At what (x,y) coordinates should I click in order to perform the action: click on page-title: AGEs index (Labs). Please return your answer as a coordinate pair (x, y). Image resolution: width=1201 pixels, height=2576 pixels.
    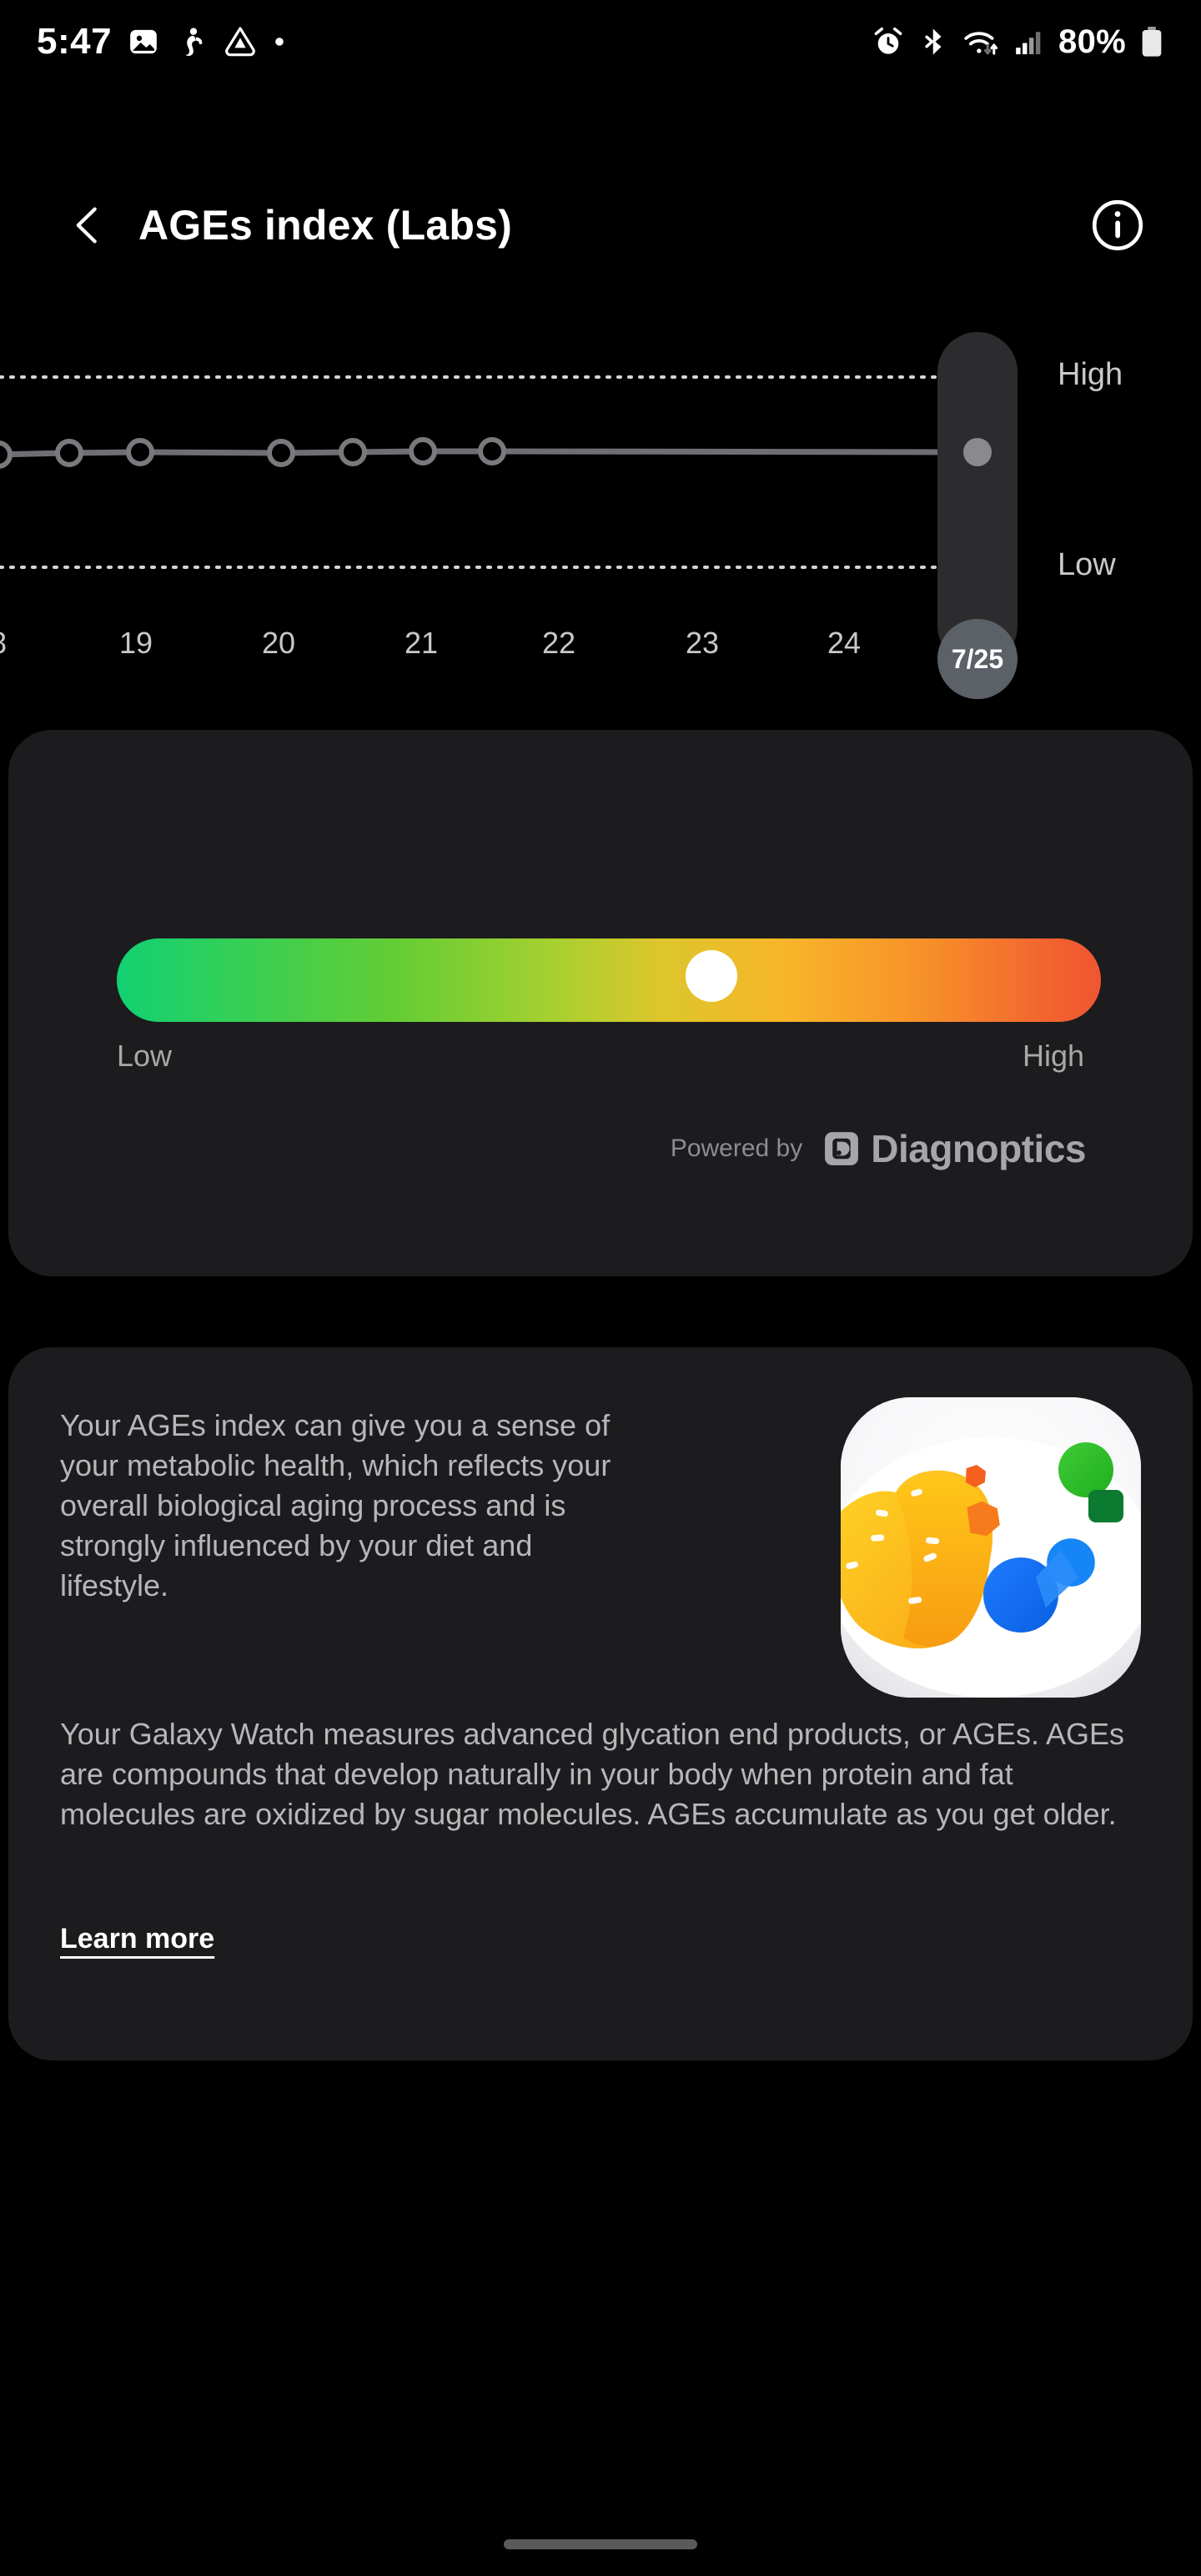
    Looking at the image, I should click on (325, 225).